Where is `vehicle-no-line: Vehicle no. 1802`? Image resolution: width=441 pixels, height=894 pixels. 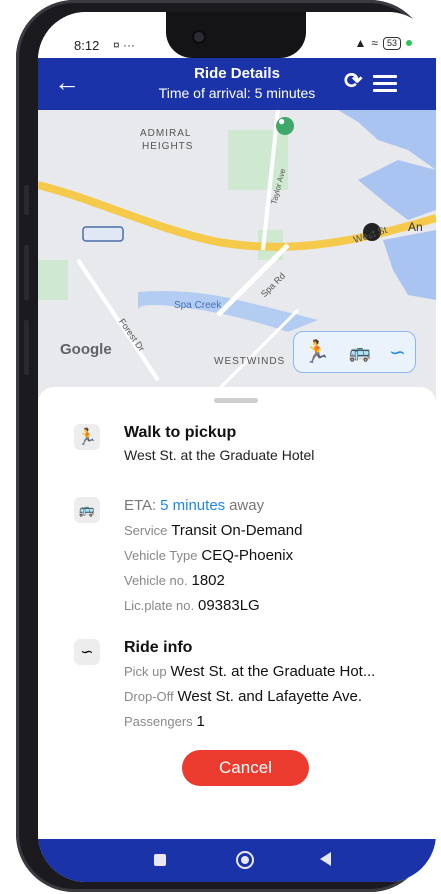 vehicle-no-line: Vehicle no. 1802 is located at coordinates (174, 580).